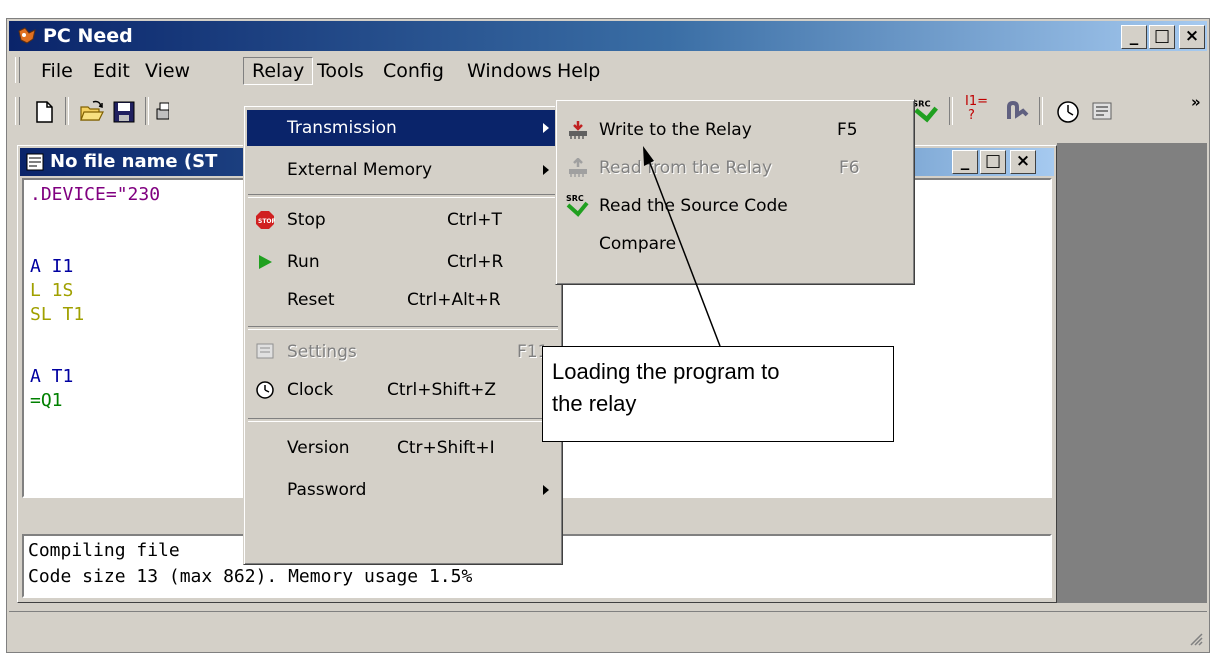  I want to click on code-line: L 1S, so click(52, 290).